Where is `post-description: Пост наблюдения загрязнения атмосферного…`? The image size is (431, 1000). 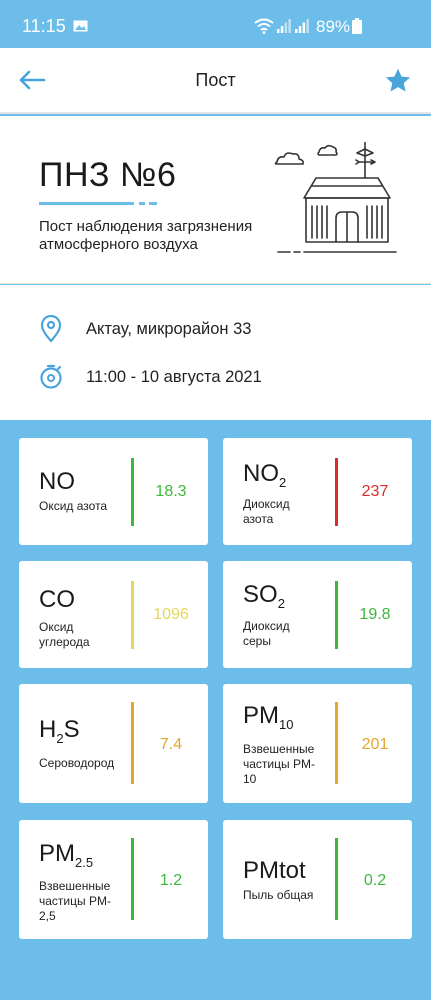 post-description: Пост наблюдения загрязнения атмосферного… is located at coordinates (146, 235).